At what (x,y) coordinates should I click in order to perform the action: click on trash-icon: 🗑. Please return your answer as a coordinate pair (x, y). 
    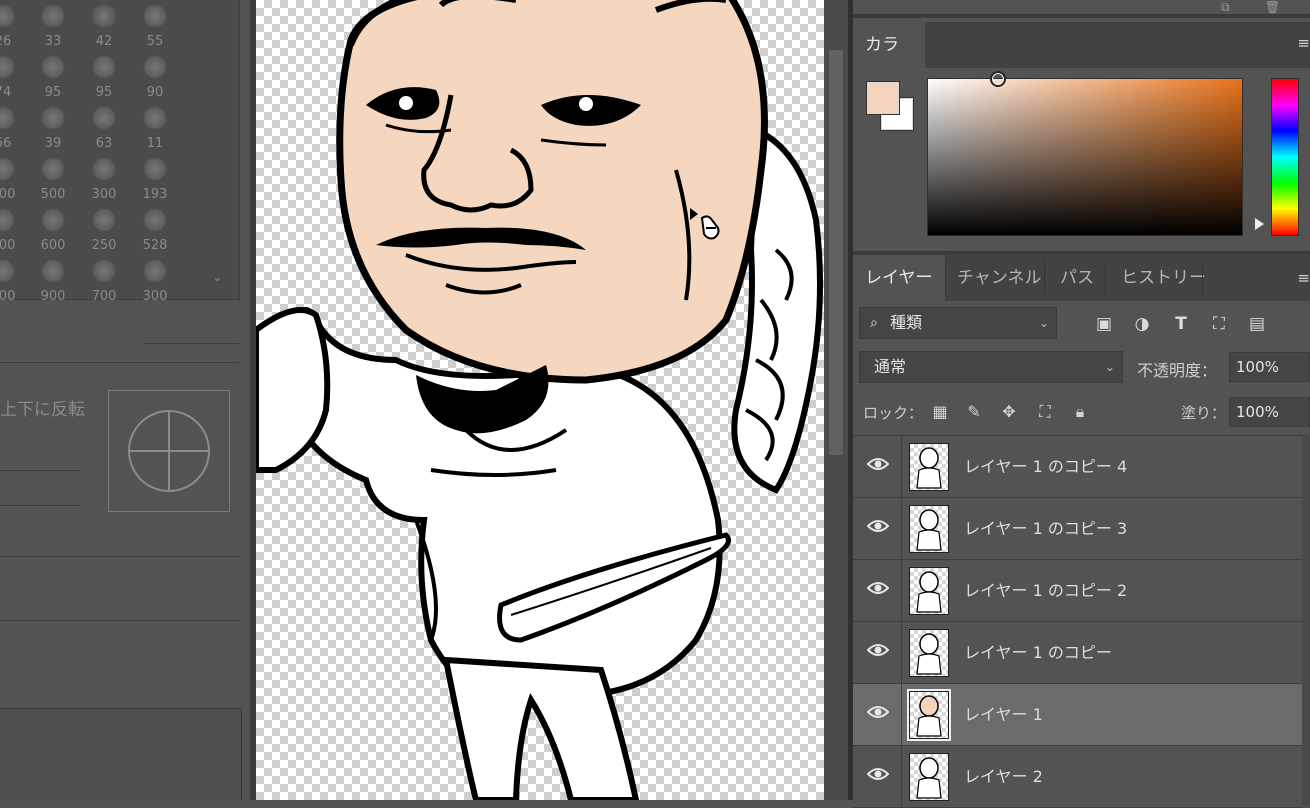
    Looking at the image, I should click on (1272, 7).